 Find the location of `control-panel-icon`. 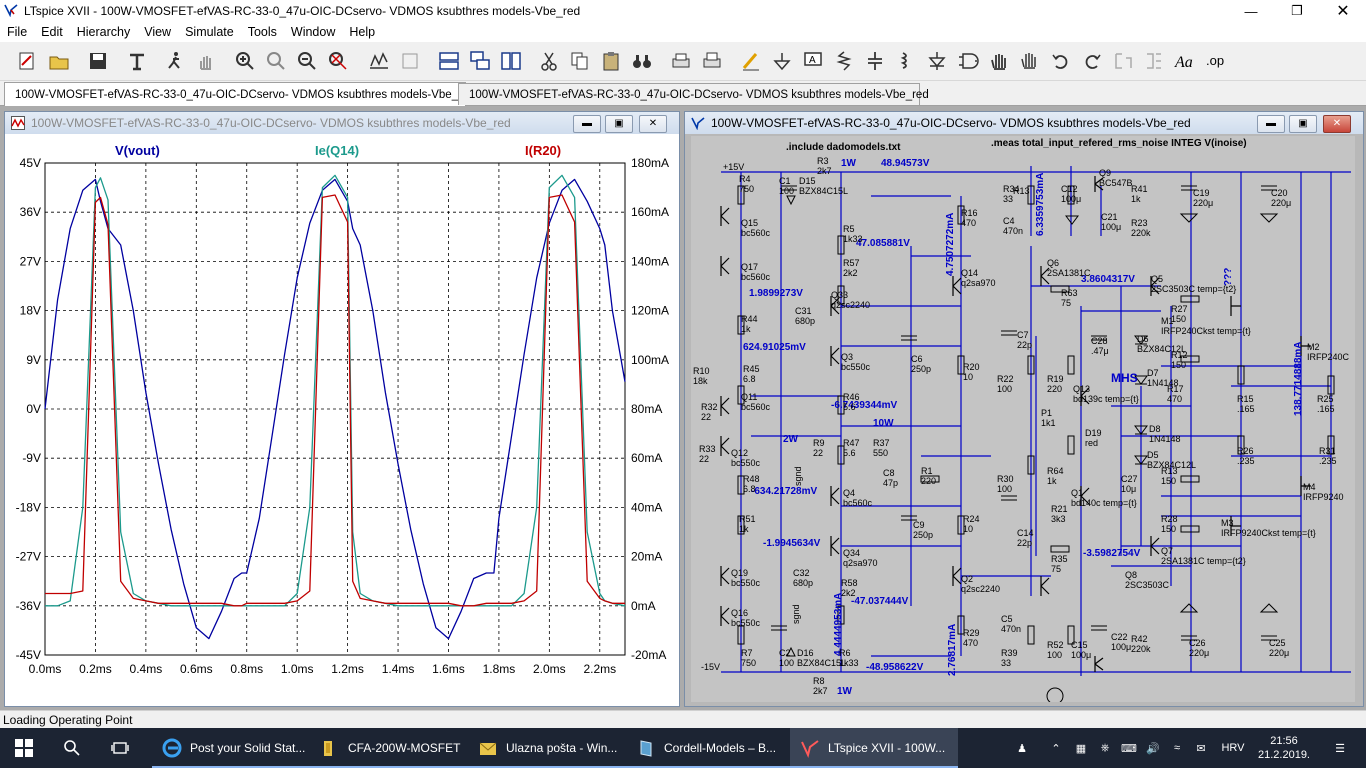

control-panel-icon is located at coordinates (137, 61).